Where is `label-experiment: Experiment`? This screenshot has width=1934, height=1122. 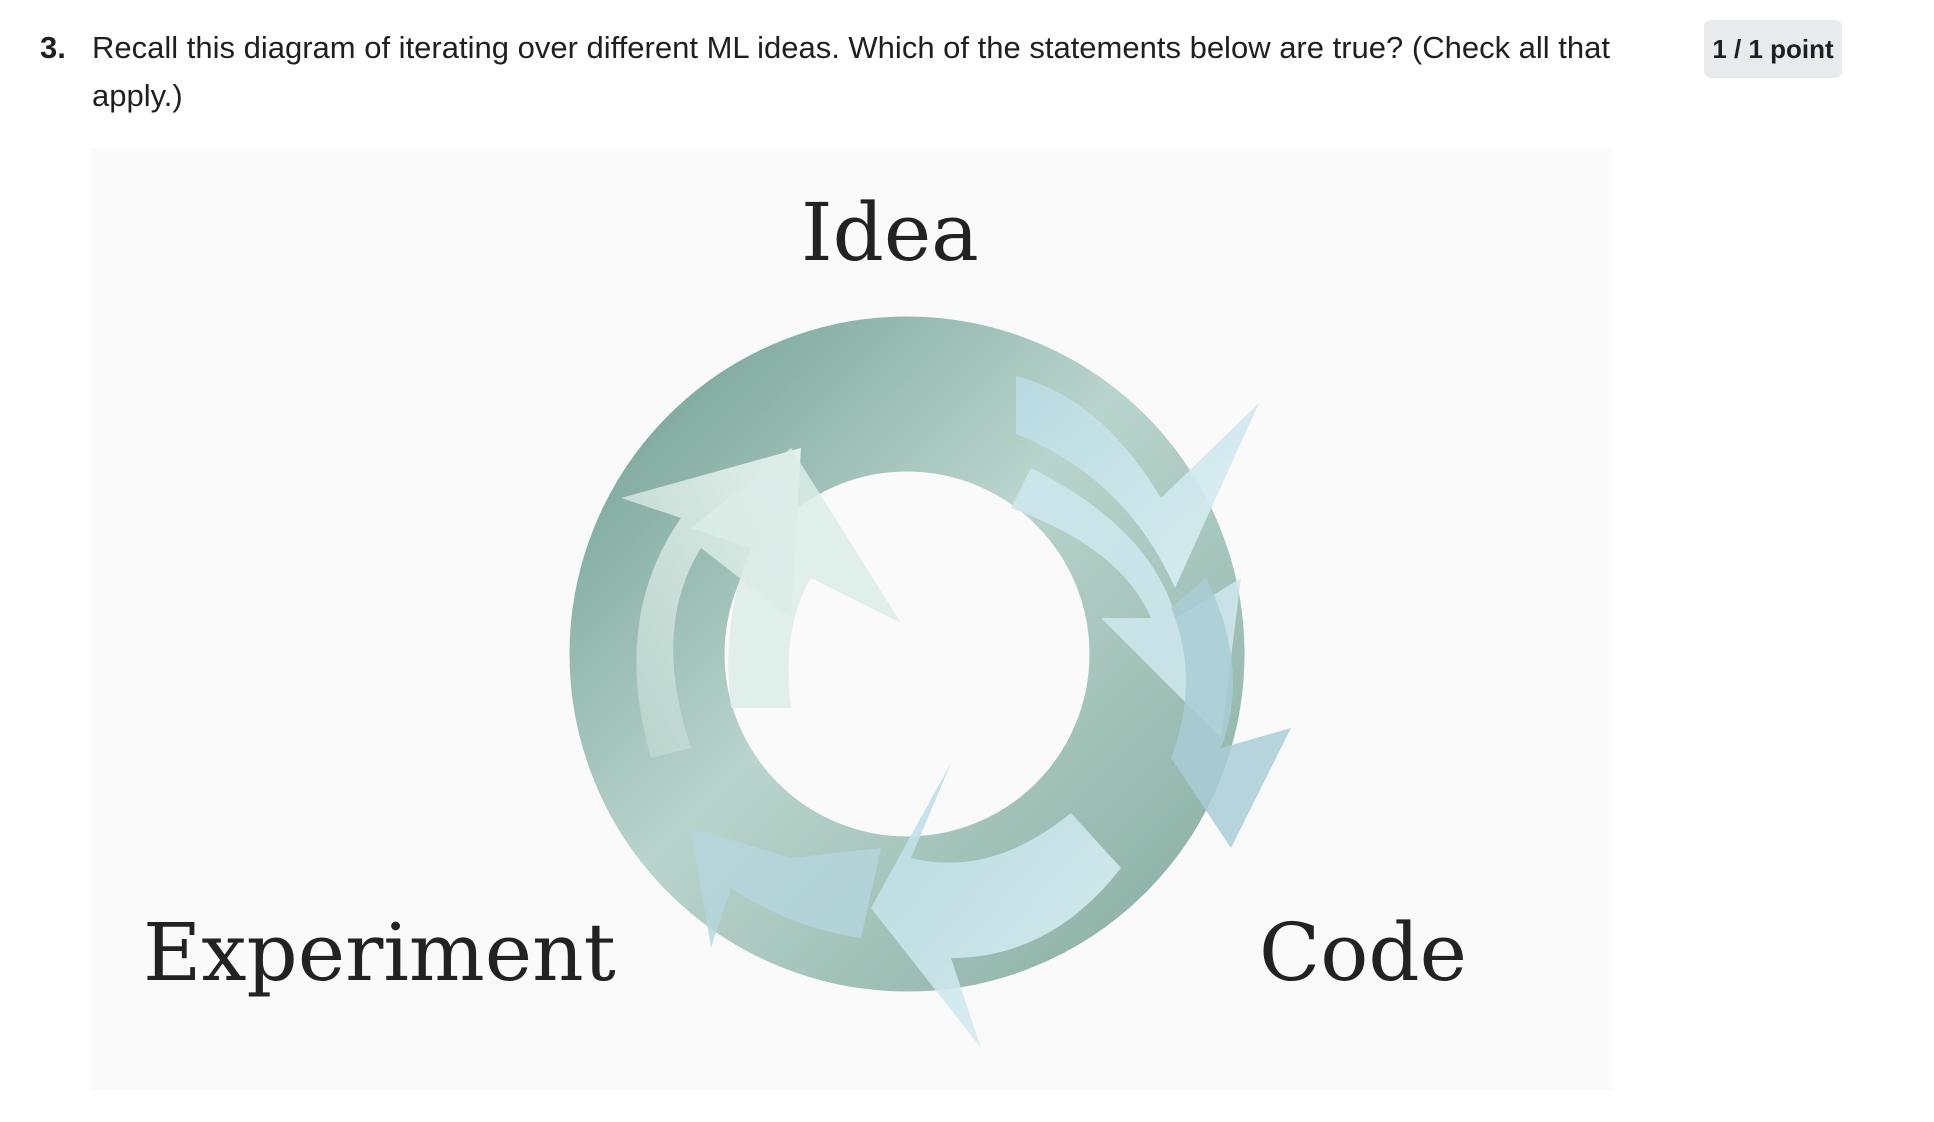
label-experiment: Experiment is located at coordinates (379, 952).